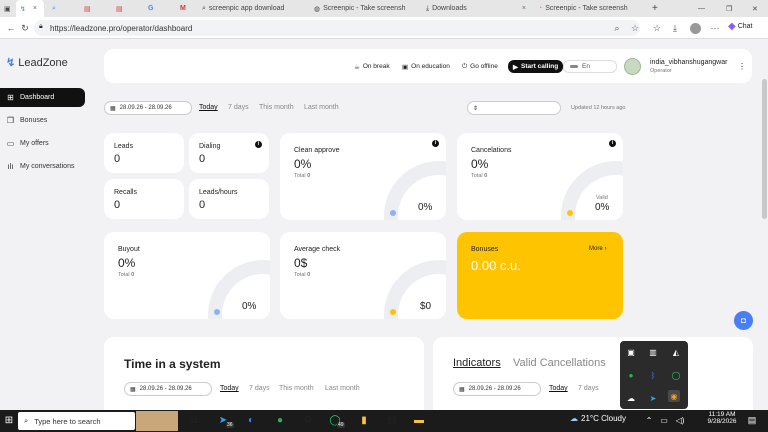 Image resolution: width=768 pixels, height=432 pixels. What do you see at coordinates (26, 420) in the screenshot?
I see `search-icon: ⌕` at bounding box center [26, 420].